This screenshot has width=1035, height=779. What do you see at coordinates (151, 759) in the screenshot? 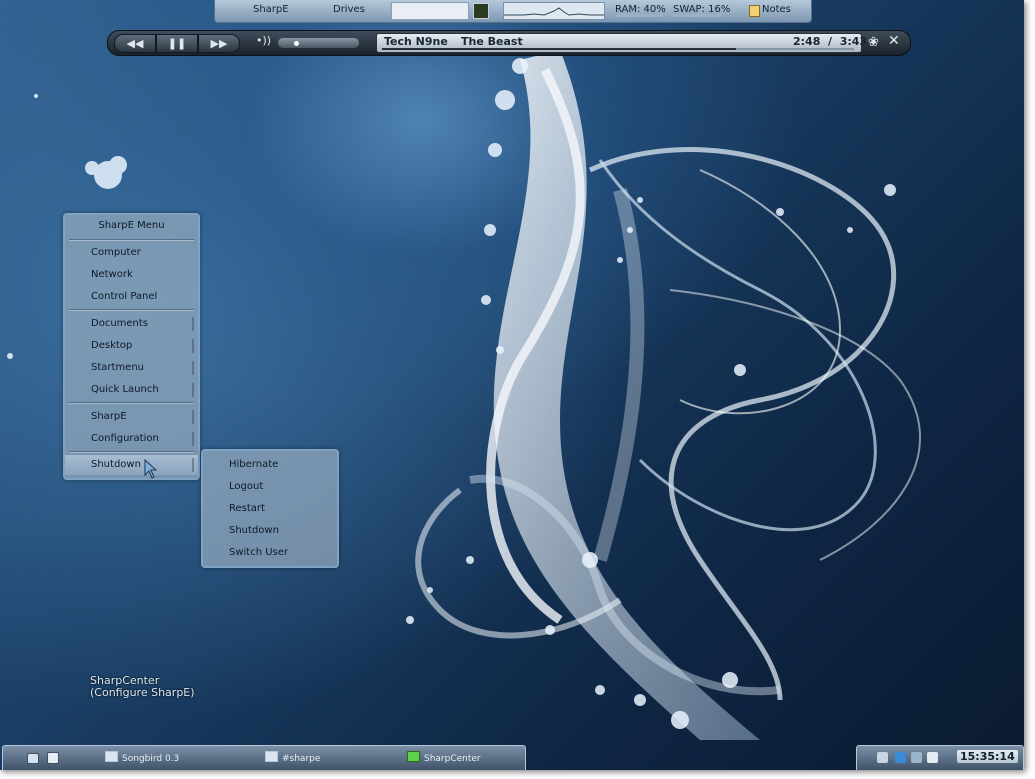
I see `task-label: Songbird 0.3` at bounding box center [151, 759].